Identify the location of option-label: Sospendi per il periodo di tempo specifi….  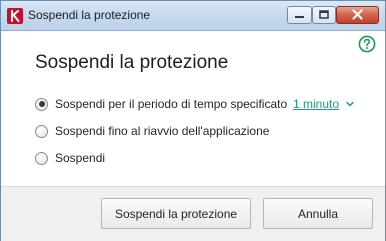
(171, 104).